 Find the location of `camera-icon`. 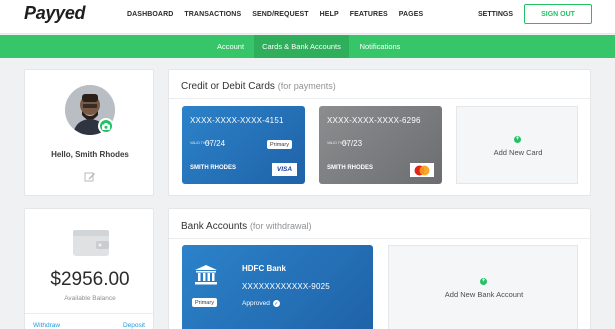

camera-icon is located at coordinates (106, 126).